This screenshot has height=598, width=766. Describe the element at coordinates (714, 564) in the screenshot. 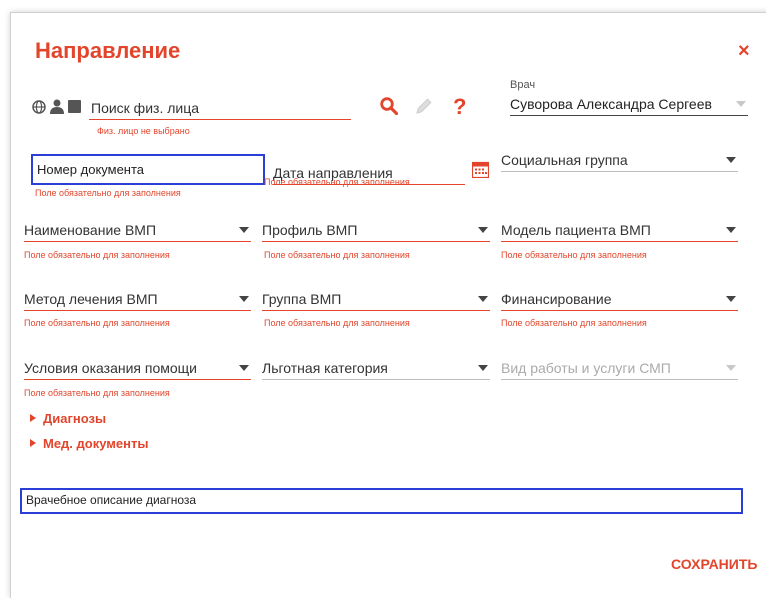

I see `save-button: СОХРАНИТЬ` at that location.